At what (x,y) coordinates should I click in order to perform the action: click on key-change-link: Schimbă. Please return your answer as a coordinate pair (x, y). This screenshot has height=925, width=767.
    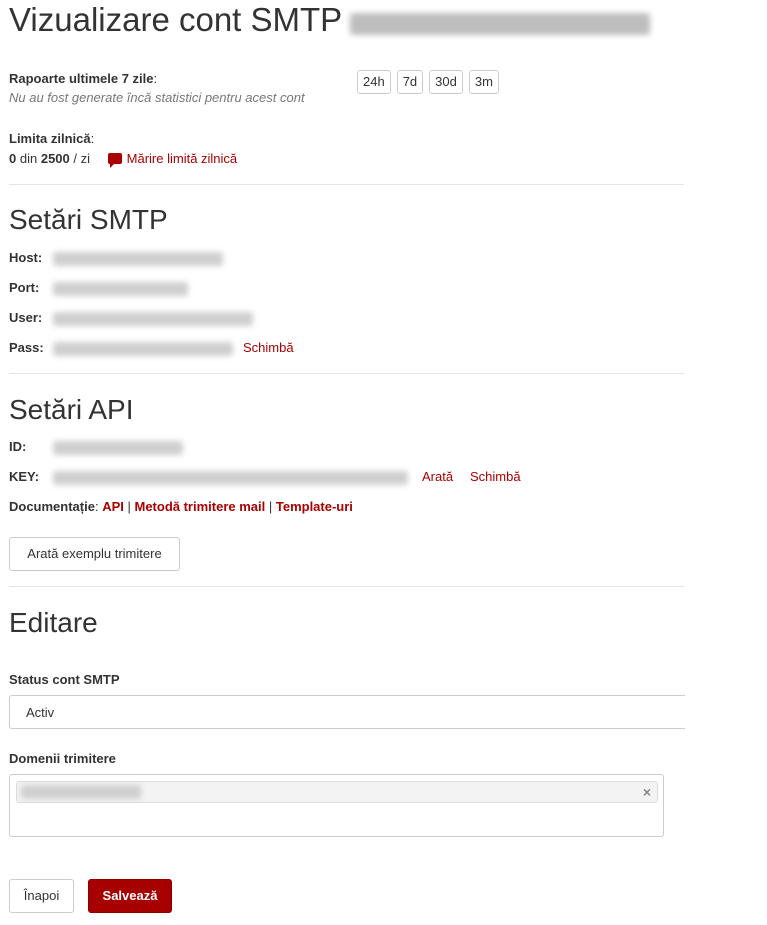
    Looking at the image, I should click on (495, 476).